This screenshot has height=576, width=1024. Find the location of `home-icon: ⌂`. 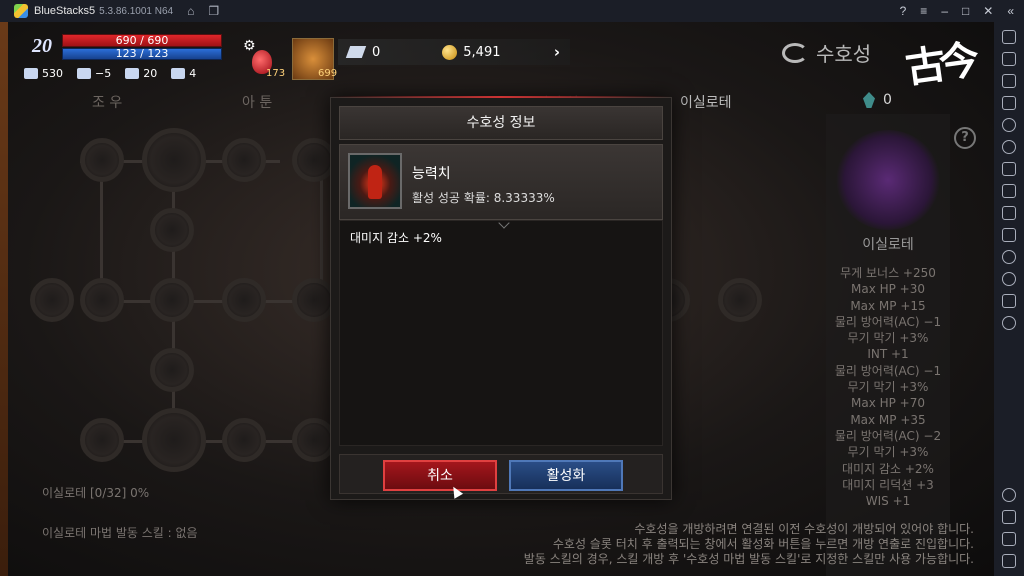

home-icon: ⌂ is located at coordinates (190, 11).